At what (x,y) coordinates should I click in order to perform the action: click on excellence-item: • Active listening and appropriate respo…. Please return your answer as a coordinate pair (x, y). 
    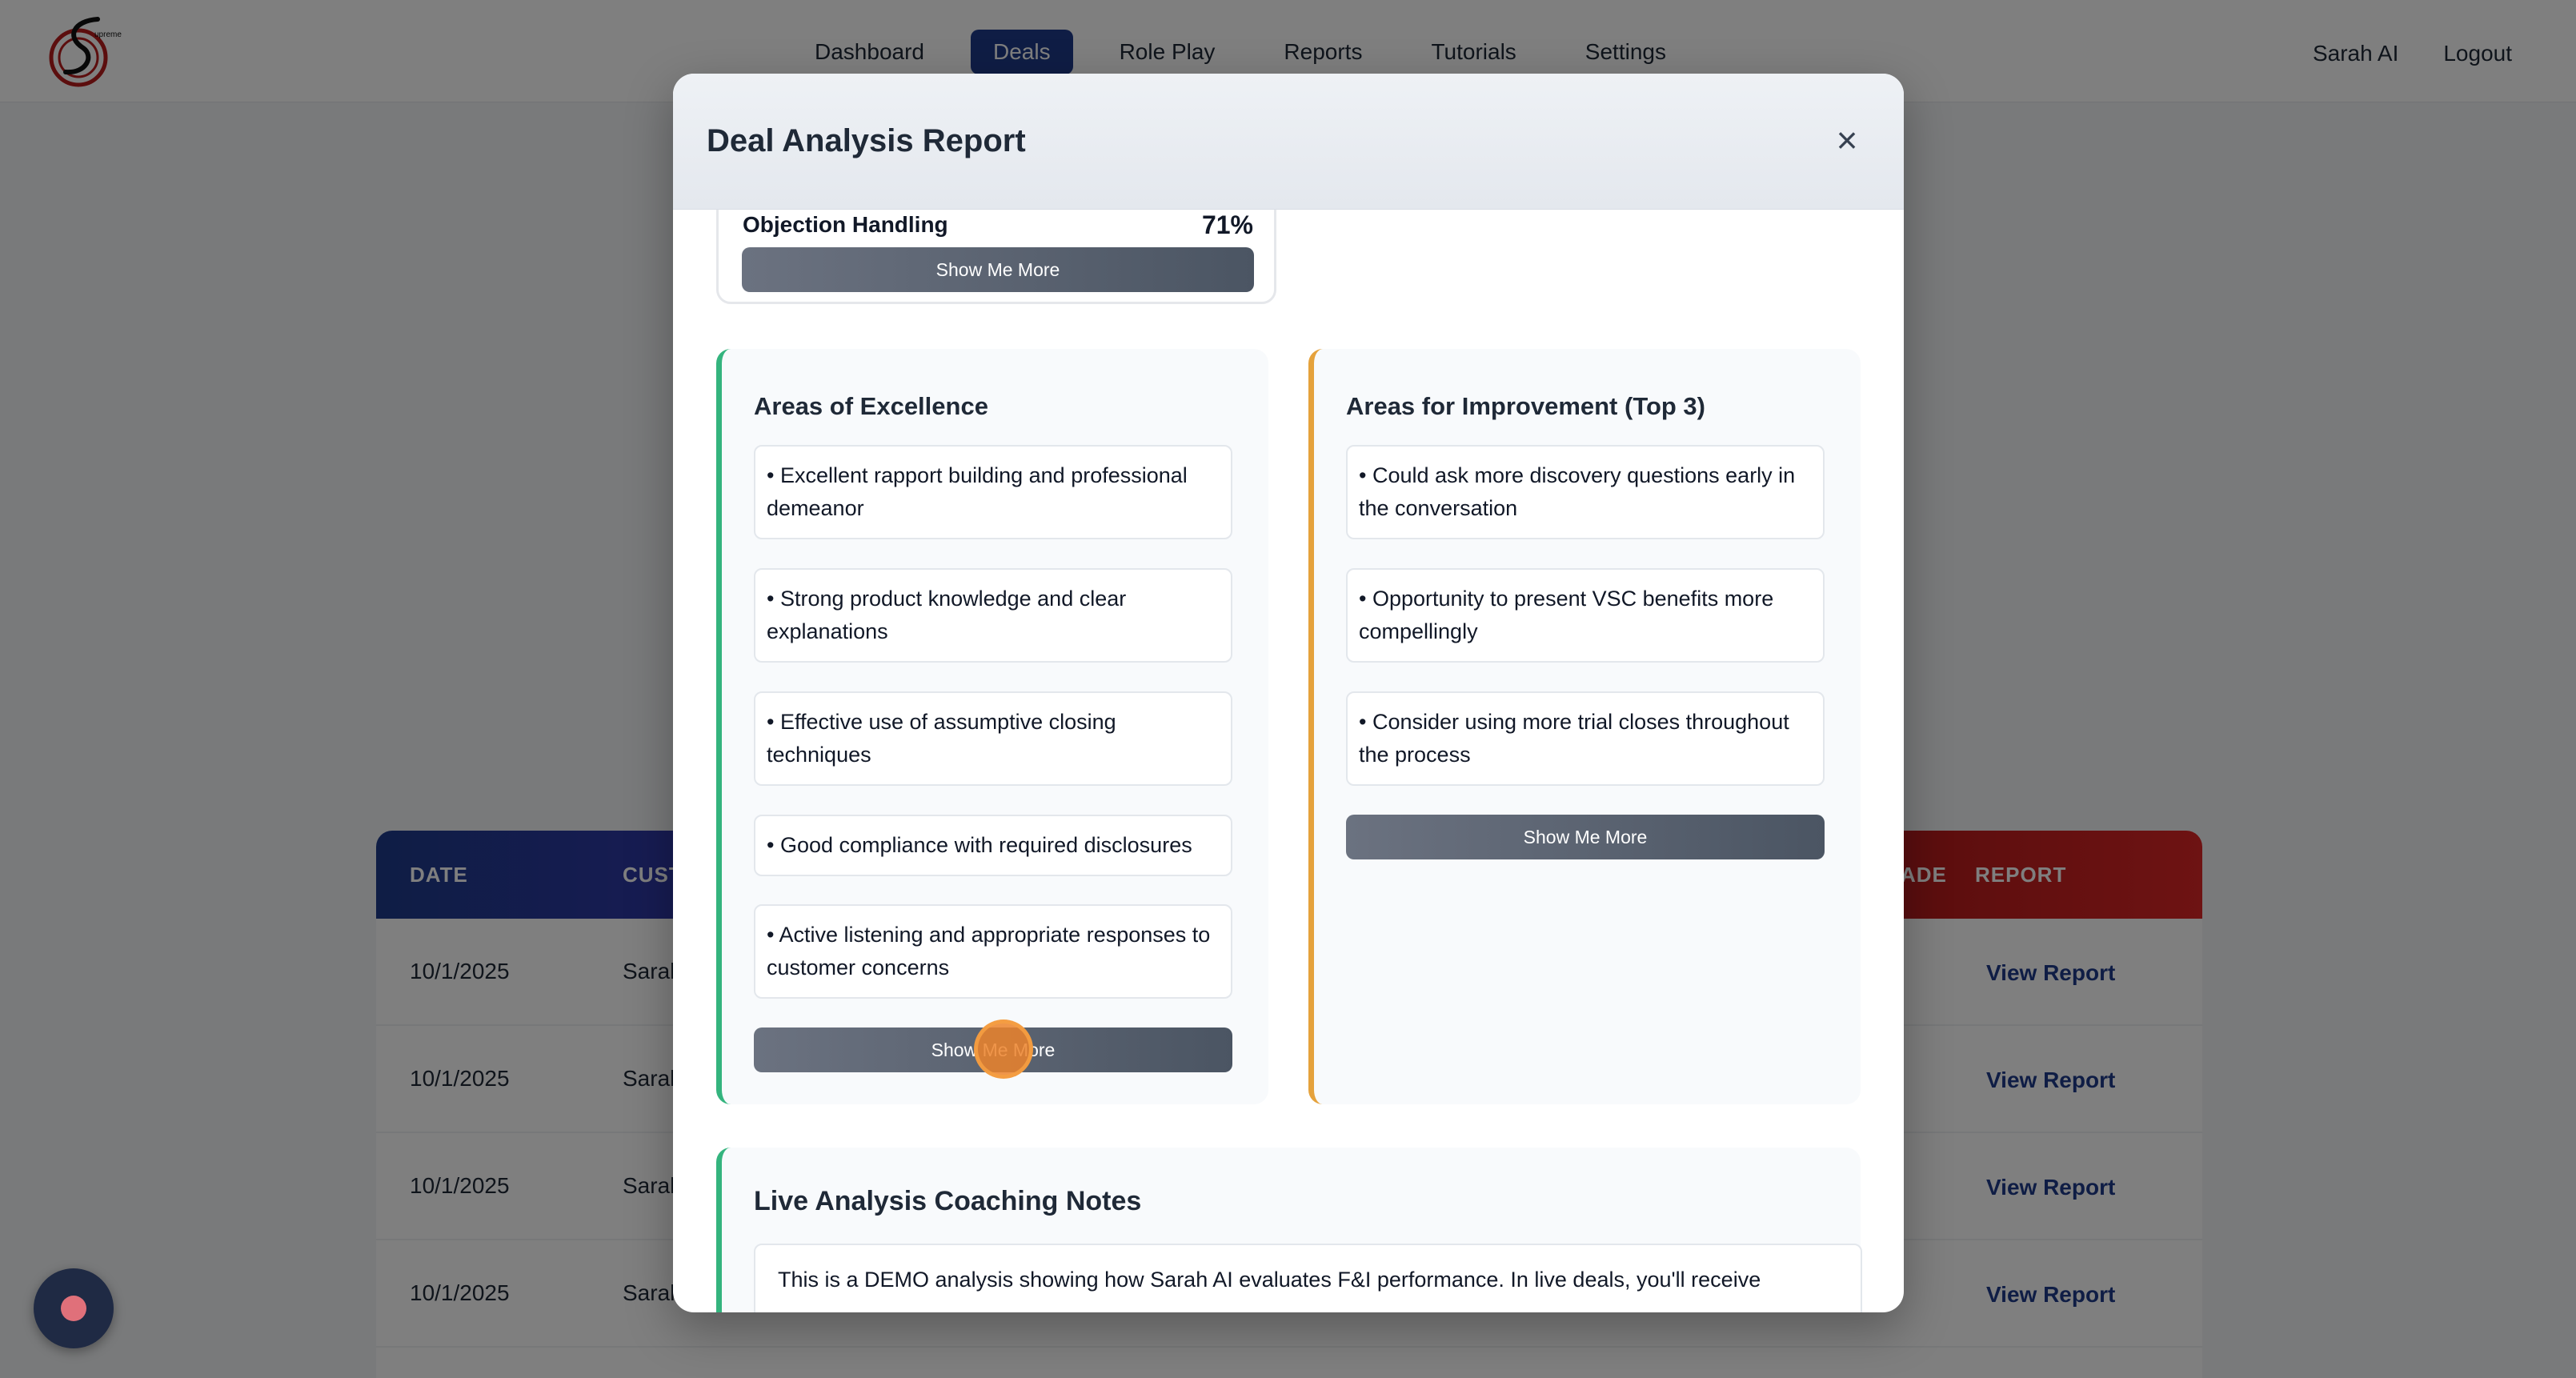
    Looking at the image, I should click on (993, 952).